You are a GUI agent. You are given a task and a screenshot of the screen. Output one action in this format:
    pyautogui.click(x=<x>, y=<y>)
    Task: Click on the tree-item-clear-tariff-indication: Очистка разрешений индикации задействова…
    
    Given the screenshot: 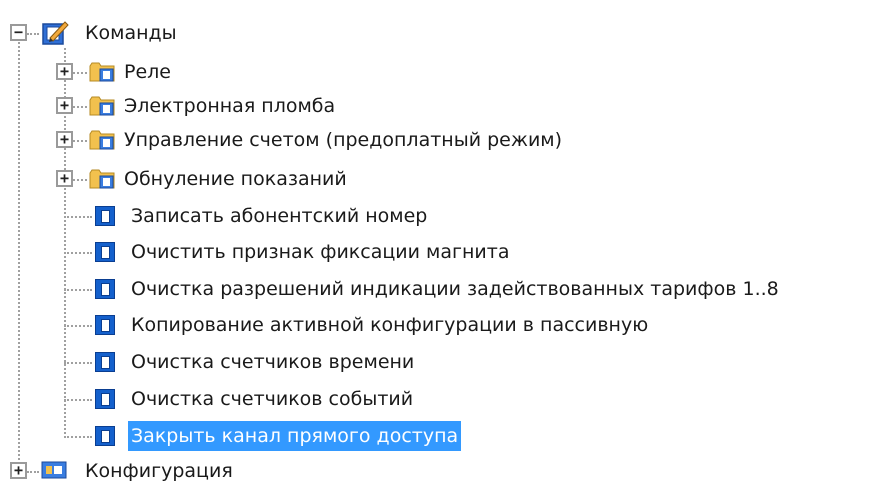 What is the action you would take?
    pyautogui.click(x=455, y=289)
    